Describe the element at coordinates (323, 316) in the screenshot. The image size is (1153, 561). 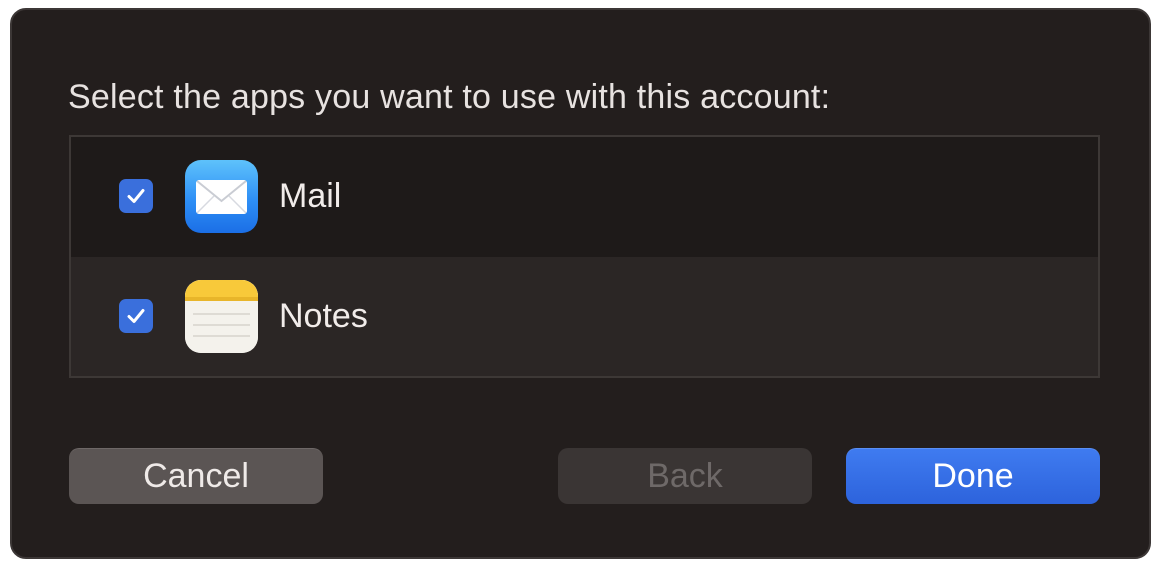
I see `app-label-notes: Notes` at that location.